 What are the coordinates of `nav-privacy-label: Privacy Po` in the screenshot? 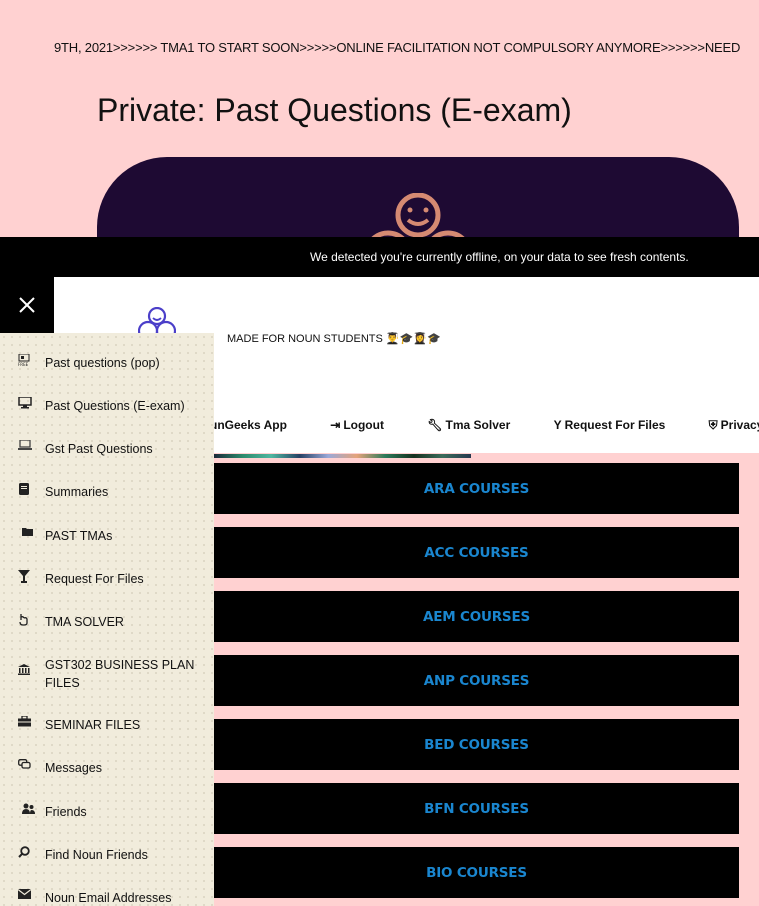 It's located at (739, 425).